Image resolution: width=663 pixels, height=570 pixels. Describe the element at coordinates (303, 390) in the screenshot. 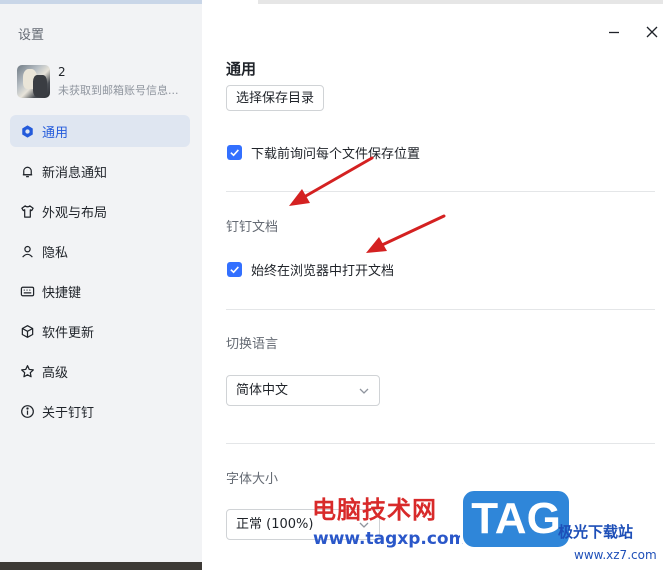

I see `language-select: 简体中文` at that location.